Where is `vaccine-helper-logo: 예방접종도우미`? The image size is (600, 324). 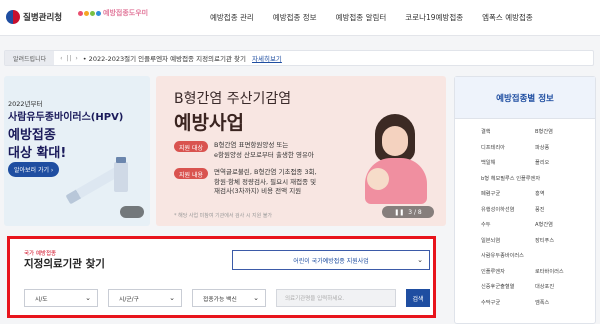 vaccine-helper-logo: 예방접종도우미 is located at coordinates (113, 13).